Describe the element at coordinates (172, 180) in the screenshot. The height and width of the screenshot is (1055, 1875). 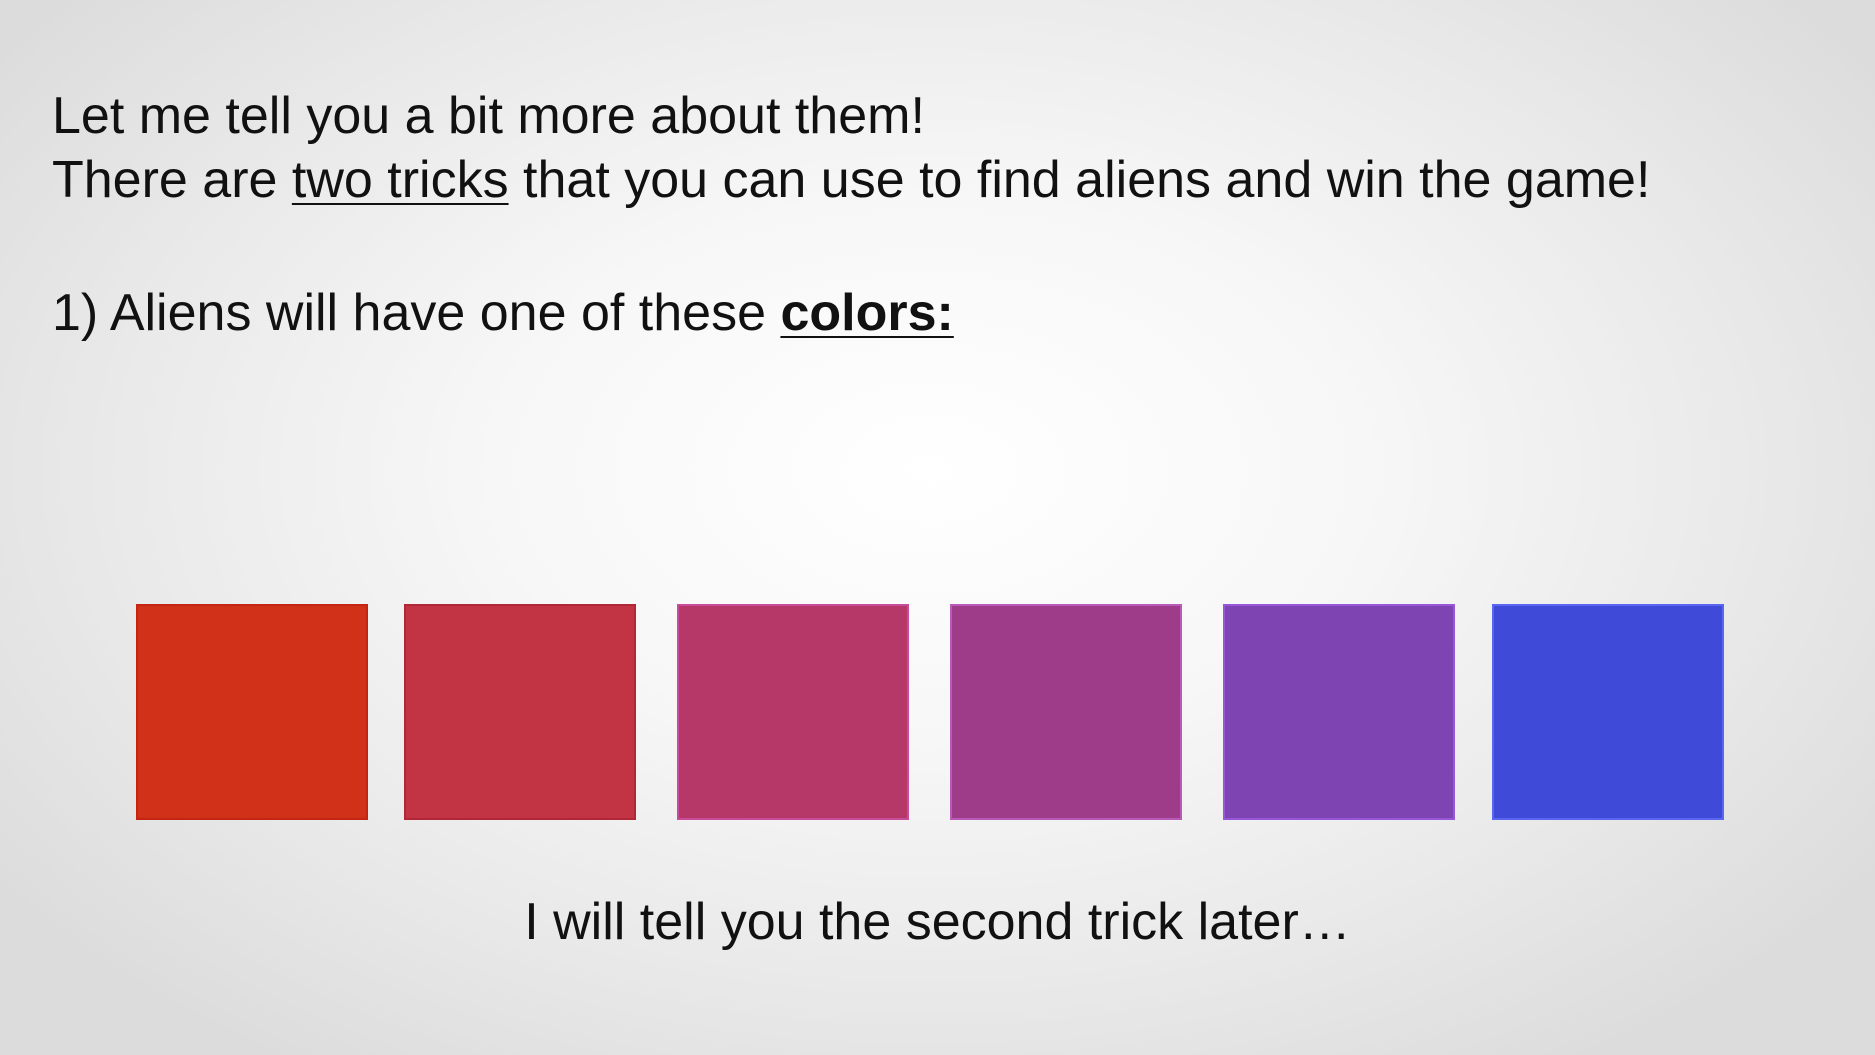
I see `tricks-line-start: There are` at that location.